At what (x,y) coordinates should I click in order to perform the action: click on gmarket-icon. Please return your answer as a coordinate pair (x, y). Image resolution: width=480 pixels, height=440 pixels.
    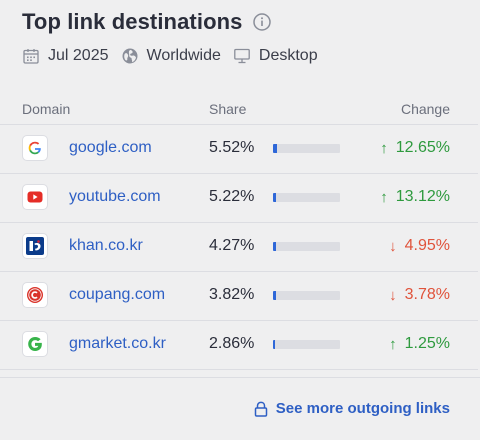
    Looking at the image, I should click on (35, 344).